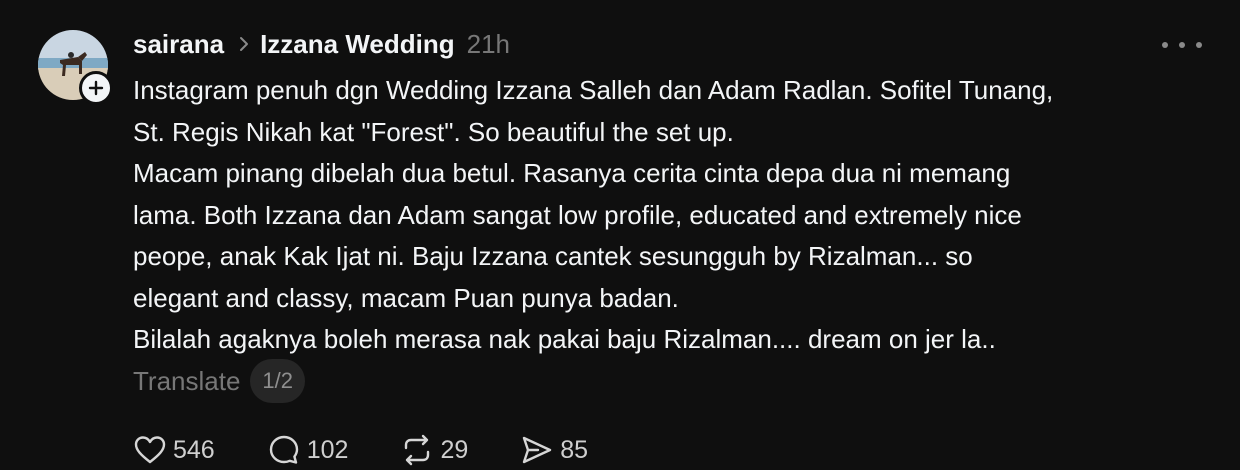  I want to click on share-button: 85, so click(554, 450).